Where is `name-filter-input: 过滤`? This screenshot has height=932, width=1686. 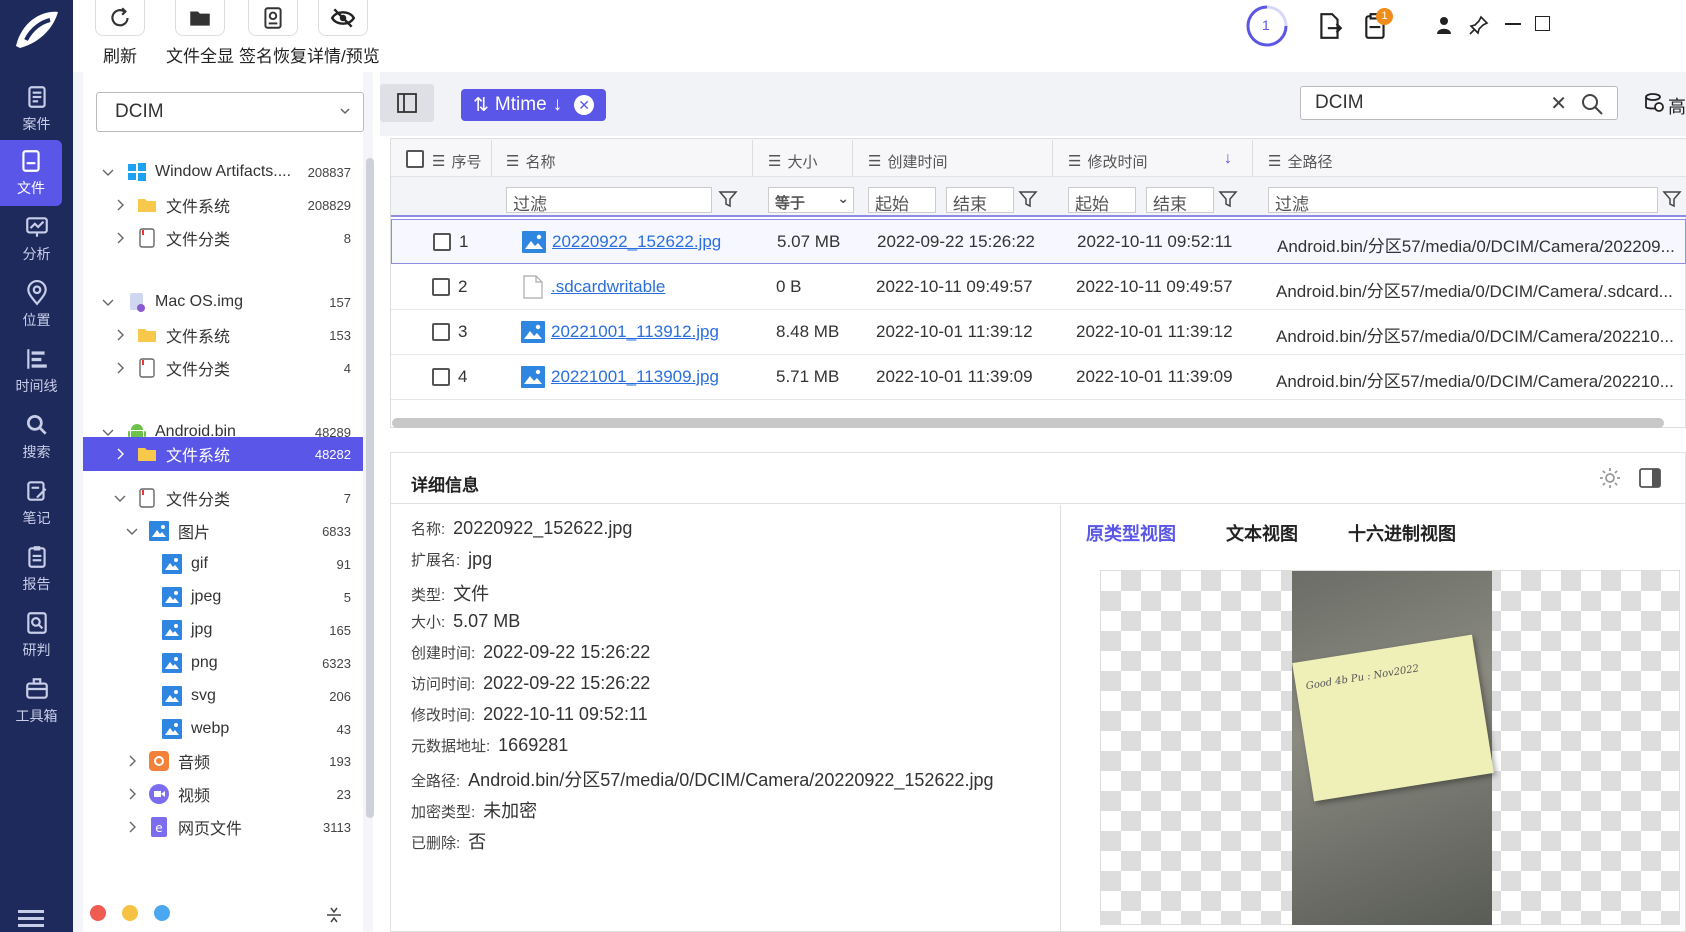
name-filter-input: 过滤 is located at coordinates (609, 200).